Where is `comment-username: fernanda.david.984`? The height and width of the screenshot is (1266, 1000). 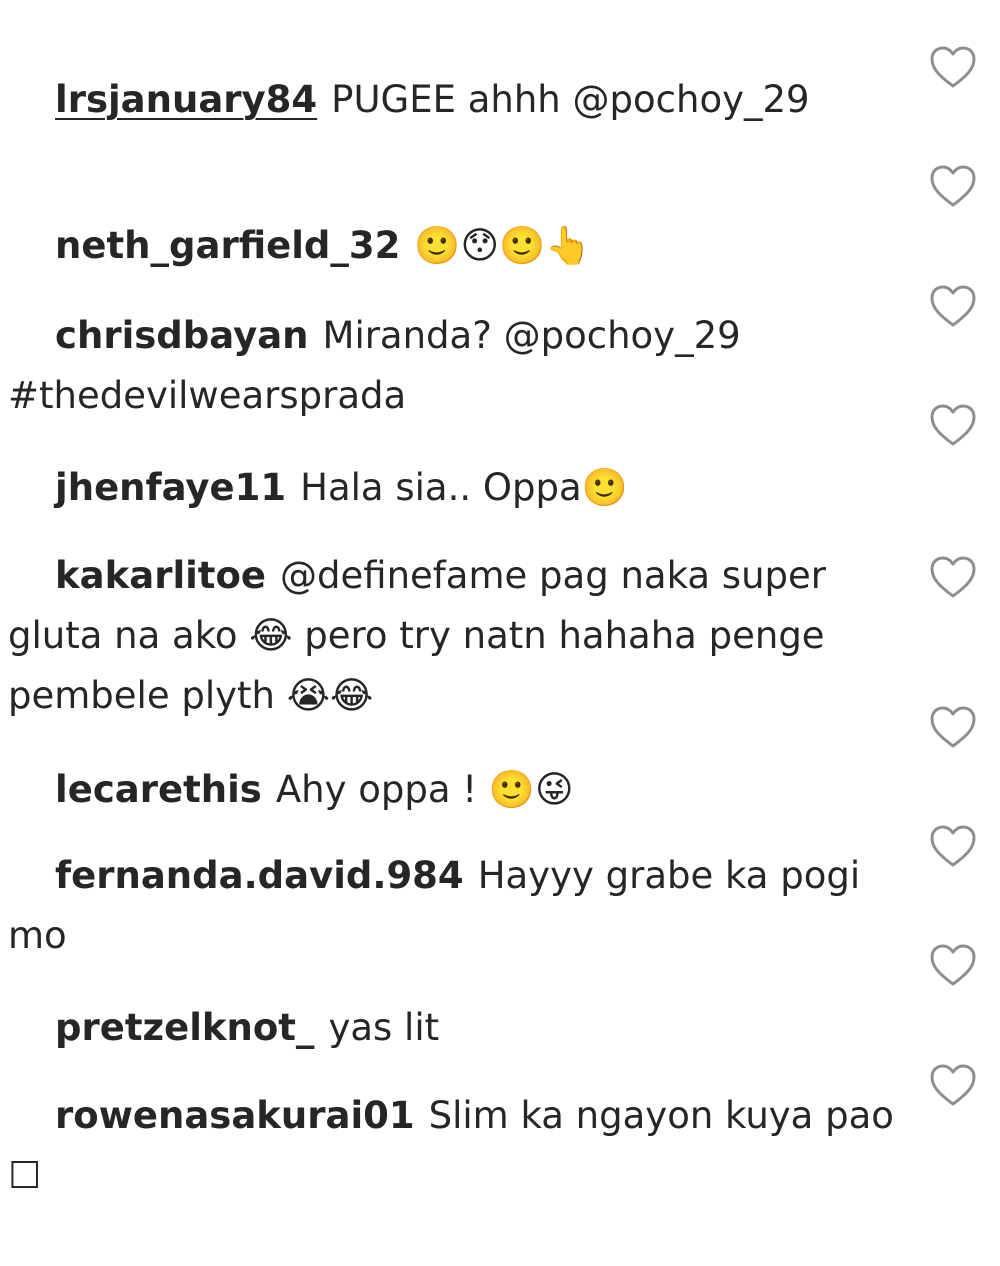
comment-username: fernanda.david.984 is located at coordinates (259, 875).